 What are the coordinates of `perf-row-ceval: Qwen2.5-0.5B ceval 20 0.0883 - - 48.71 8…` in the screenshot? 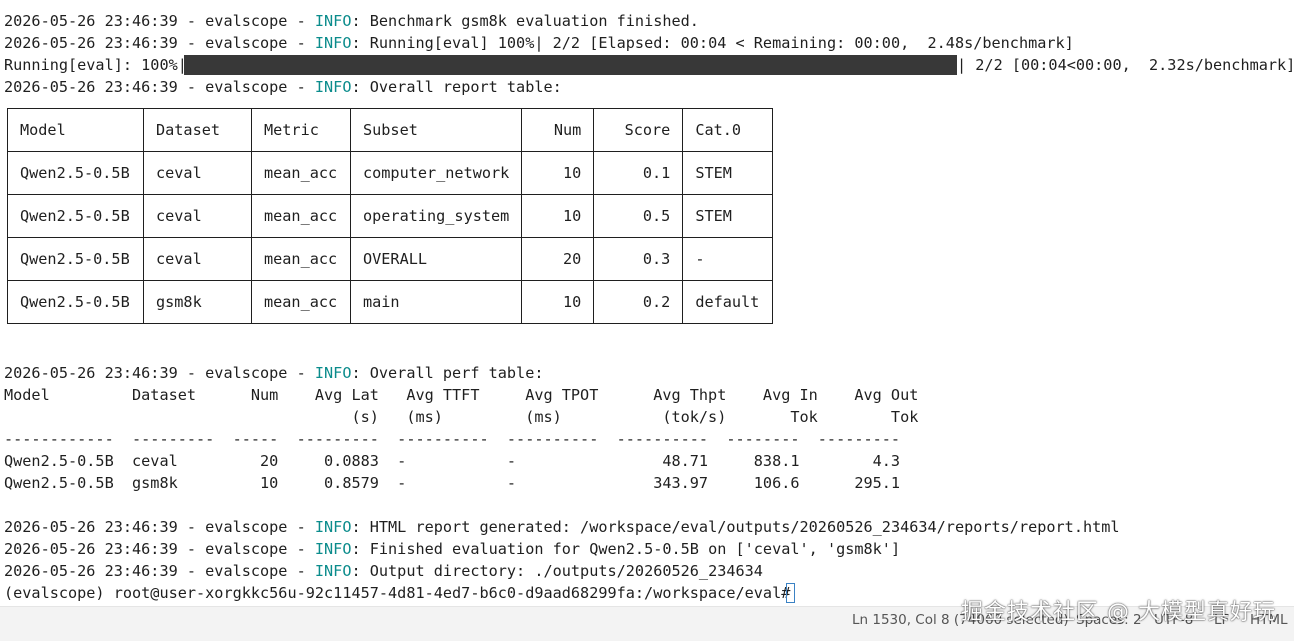 It's located at (452, 461).